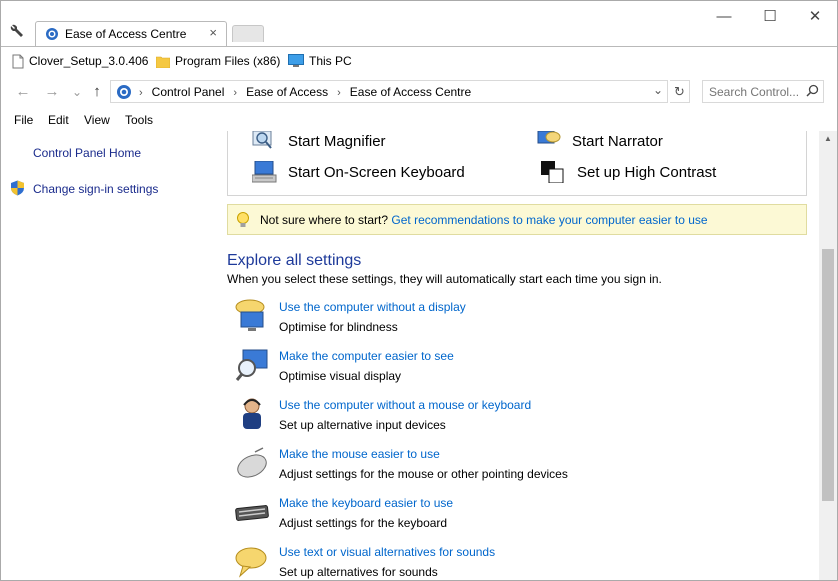 This screenshot has width=838, height=581. Describe the element at coordinates (250, 315) in the screenshot. I see `speech-display-icon` at that location.